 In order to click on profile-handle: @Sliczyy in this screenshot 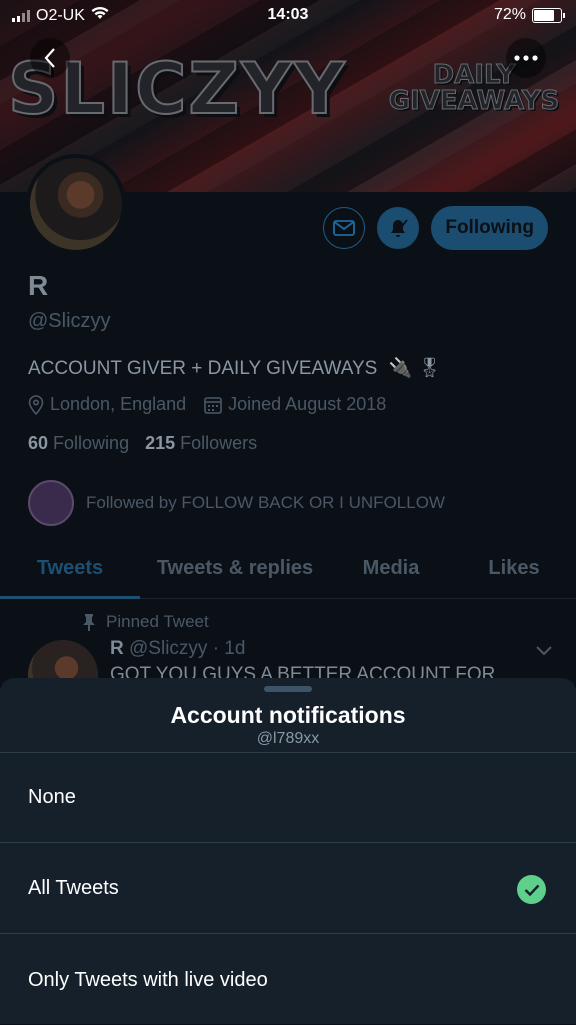, I will do `click(69, 321)`.